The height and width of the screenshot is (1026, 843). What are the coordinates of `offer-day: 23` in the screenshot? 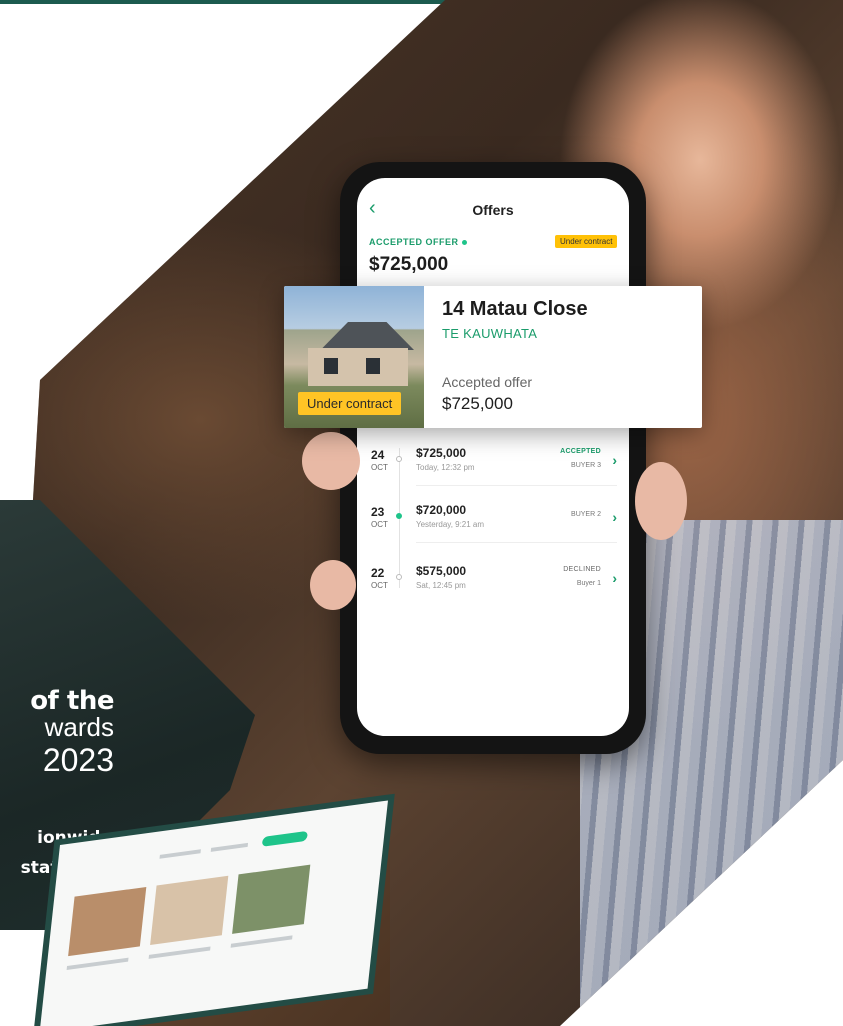 It's located at (378, 512).